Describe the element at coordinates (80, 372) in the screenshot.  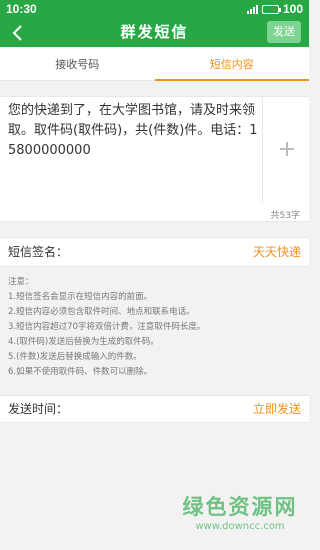
I see `note-item: 6.如果不使用取件码、件数可以删除。` at that location.